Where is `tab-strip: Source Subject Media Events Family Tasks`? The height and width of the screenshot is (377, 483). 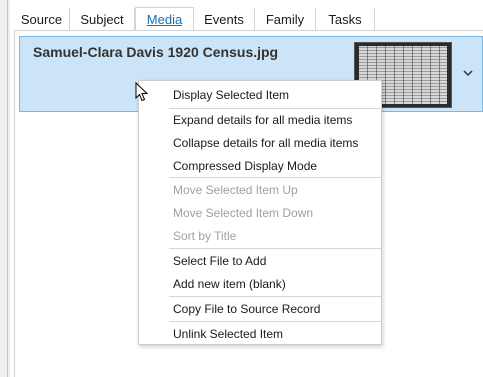 tab-strip: Source Subject Media Events Family Tasks is located at coordinates (248, 19).